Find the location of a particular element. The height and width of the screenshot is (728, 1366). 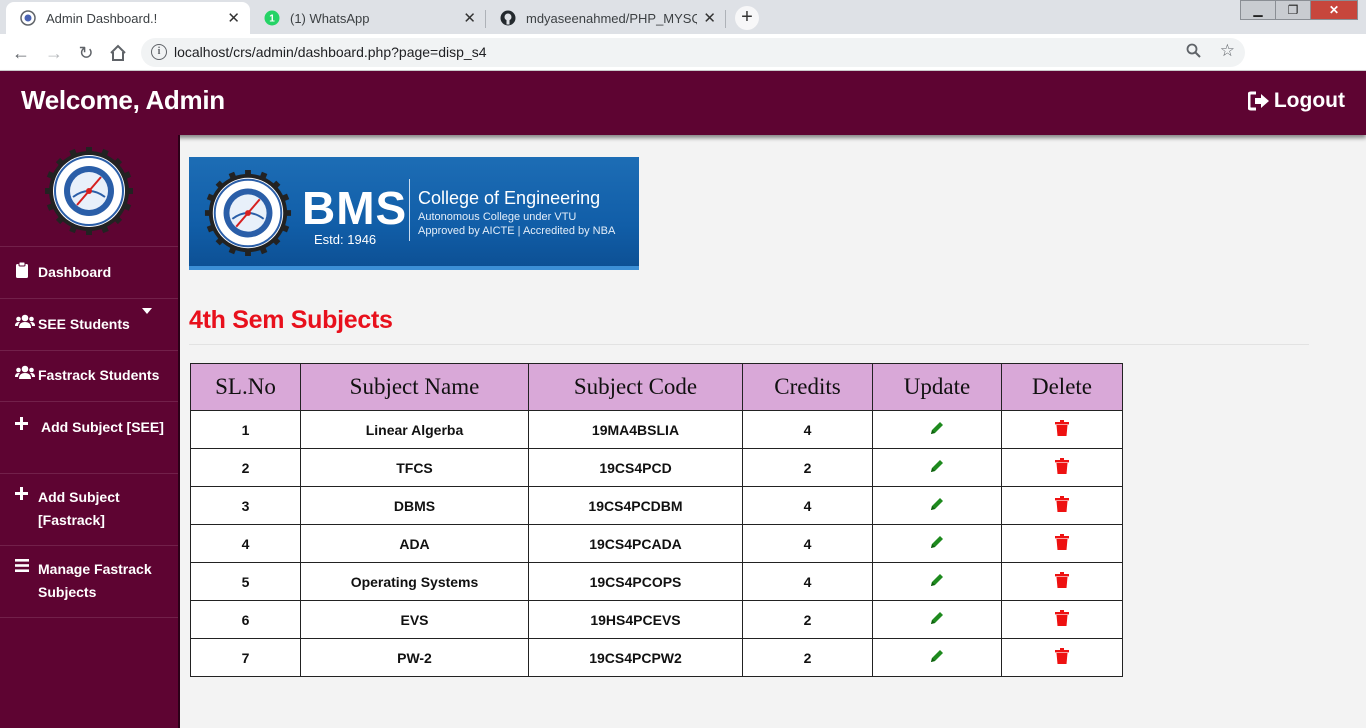

sidebar-item-see-students: SEE Students is located at coordinates (89, 325).